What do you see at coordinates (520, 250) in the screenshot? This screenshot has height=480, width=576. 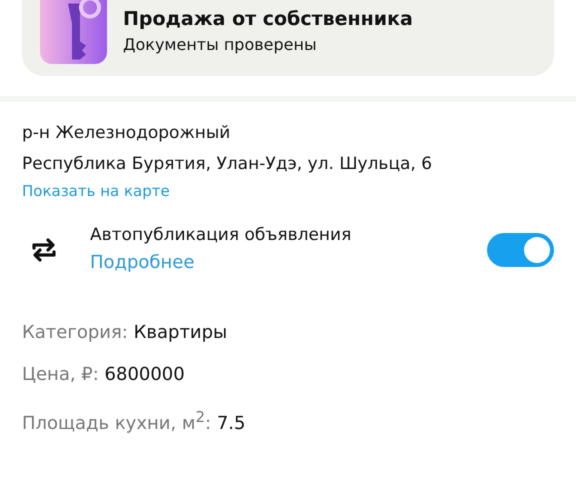 I see `autopublish-toggle` at bounding box center [520, 250].